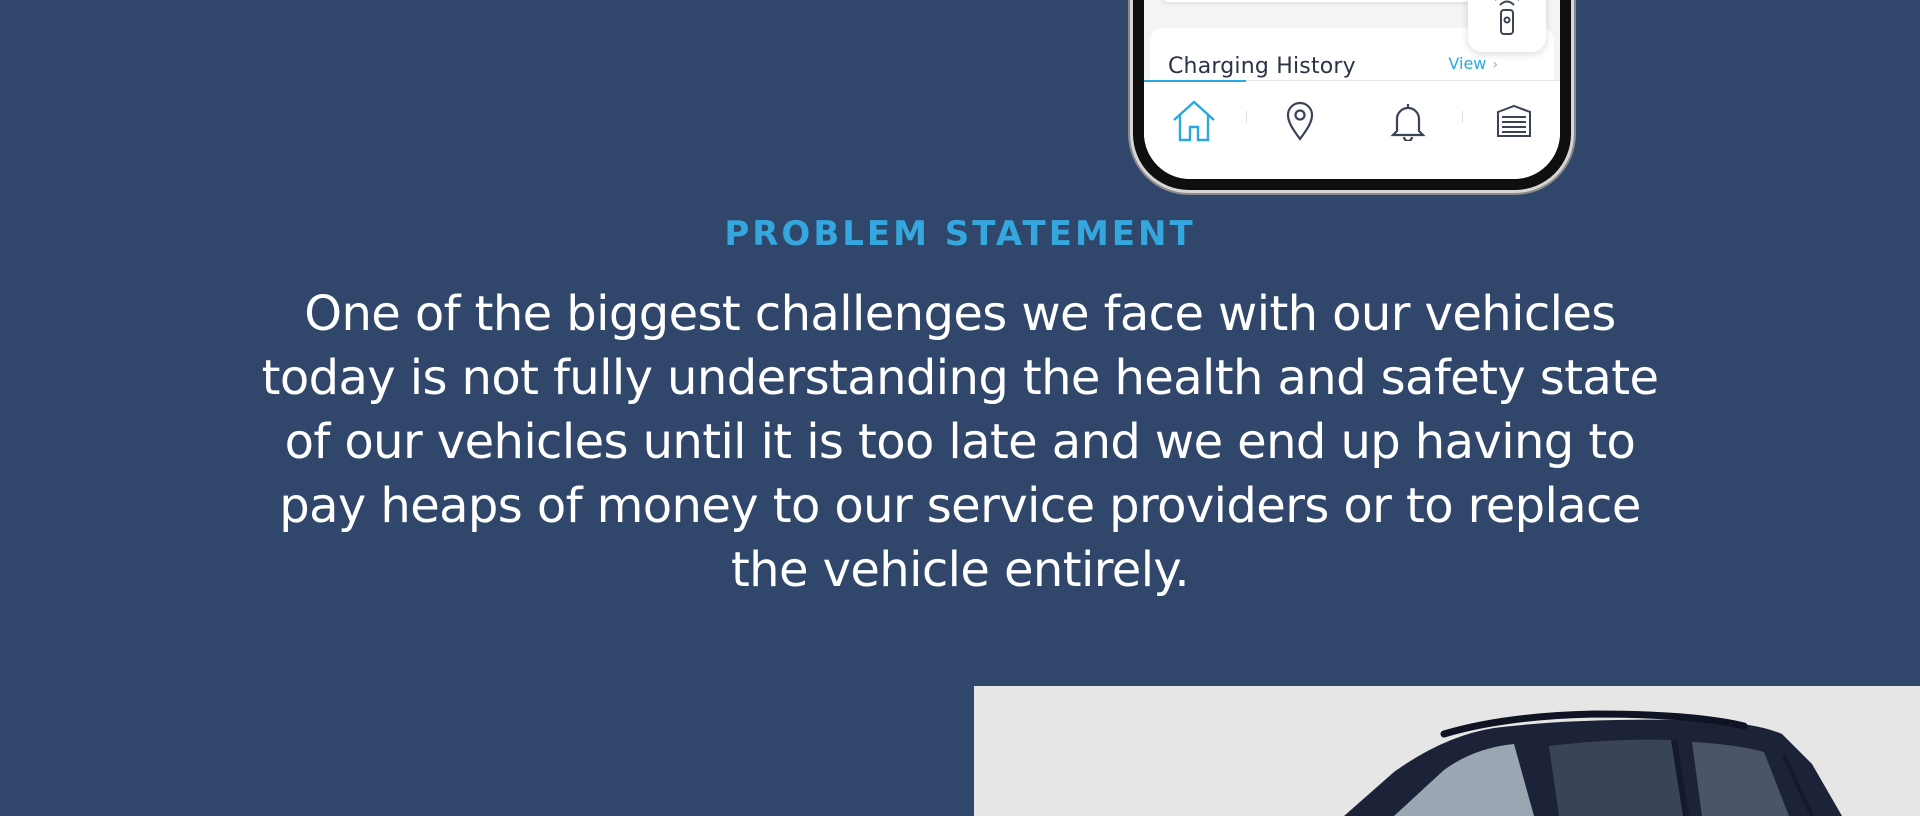 The height and width of the screenshot is (816, 1920). What do you see at coordinates (1352, 129) in the screenshot?
I see `bottom-tab-bar` at bounding box center [1352, 129].